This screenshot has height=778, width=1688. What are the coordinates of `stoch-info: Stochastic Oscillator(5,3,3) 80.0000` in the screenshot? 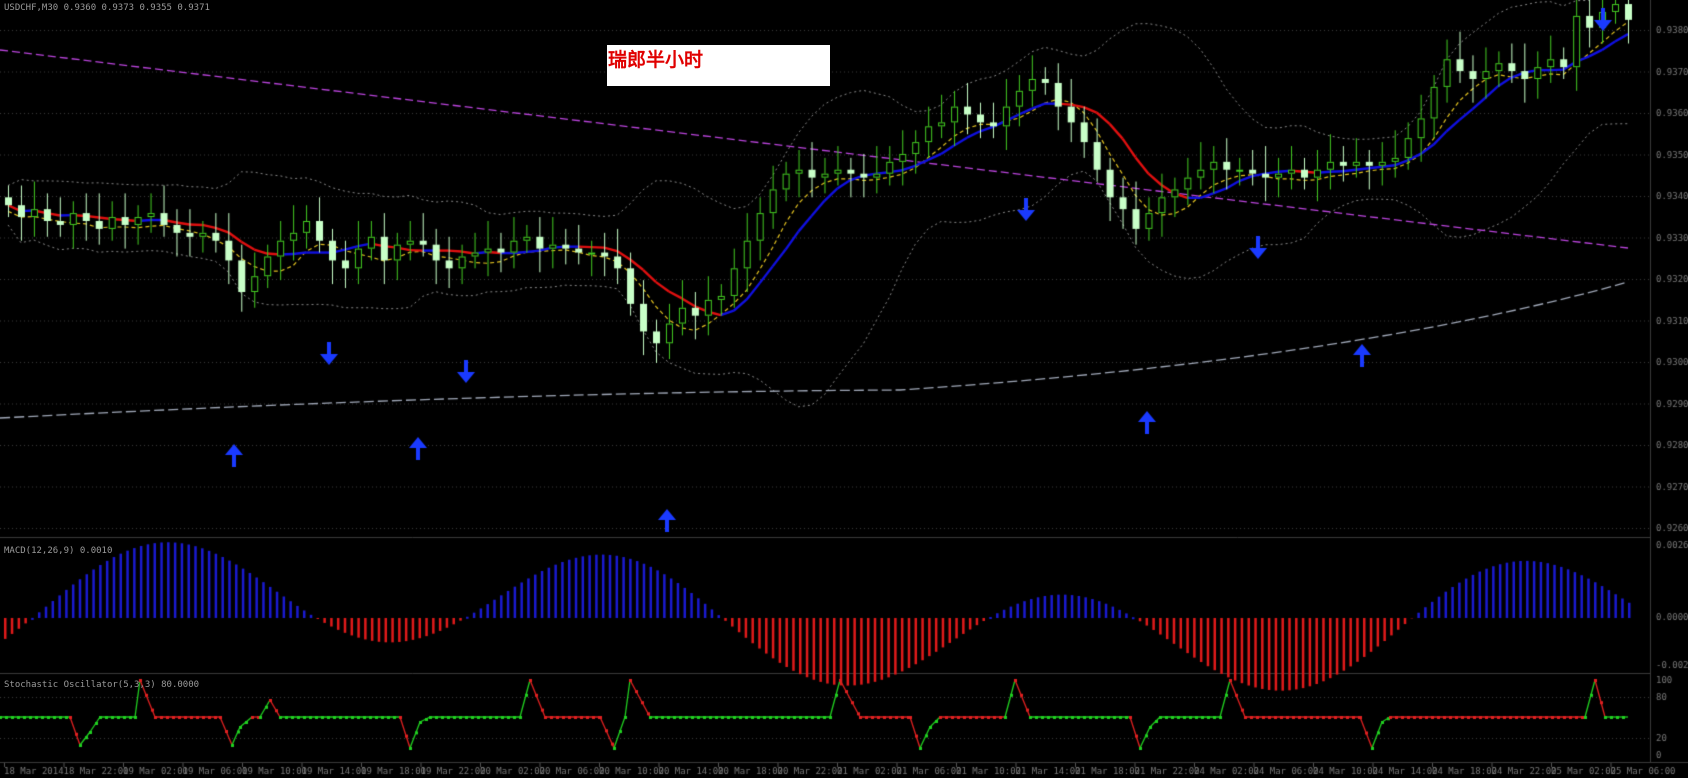 It's located at (102, 685).